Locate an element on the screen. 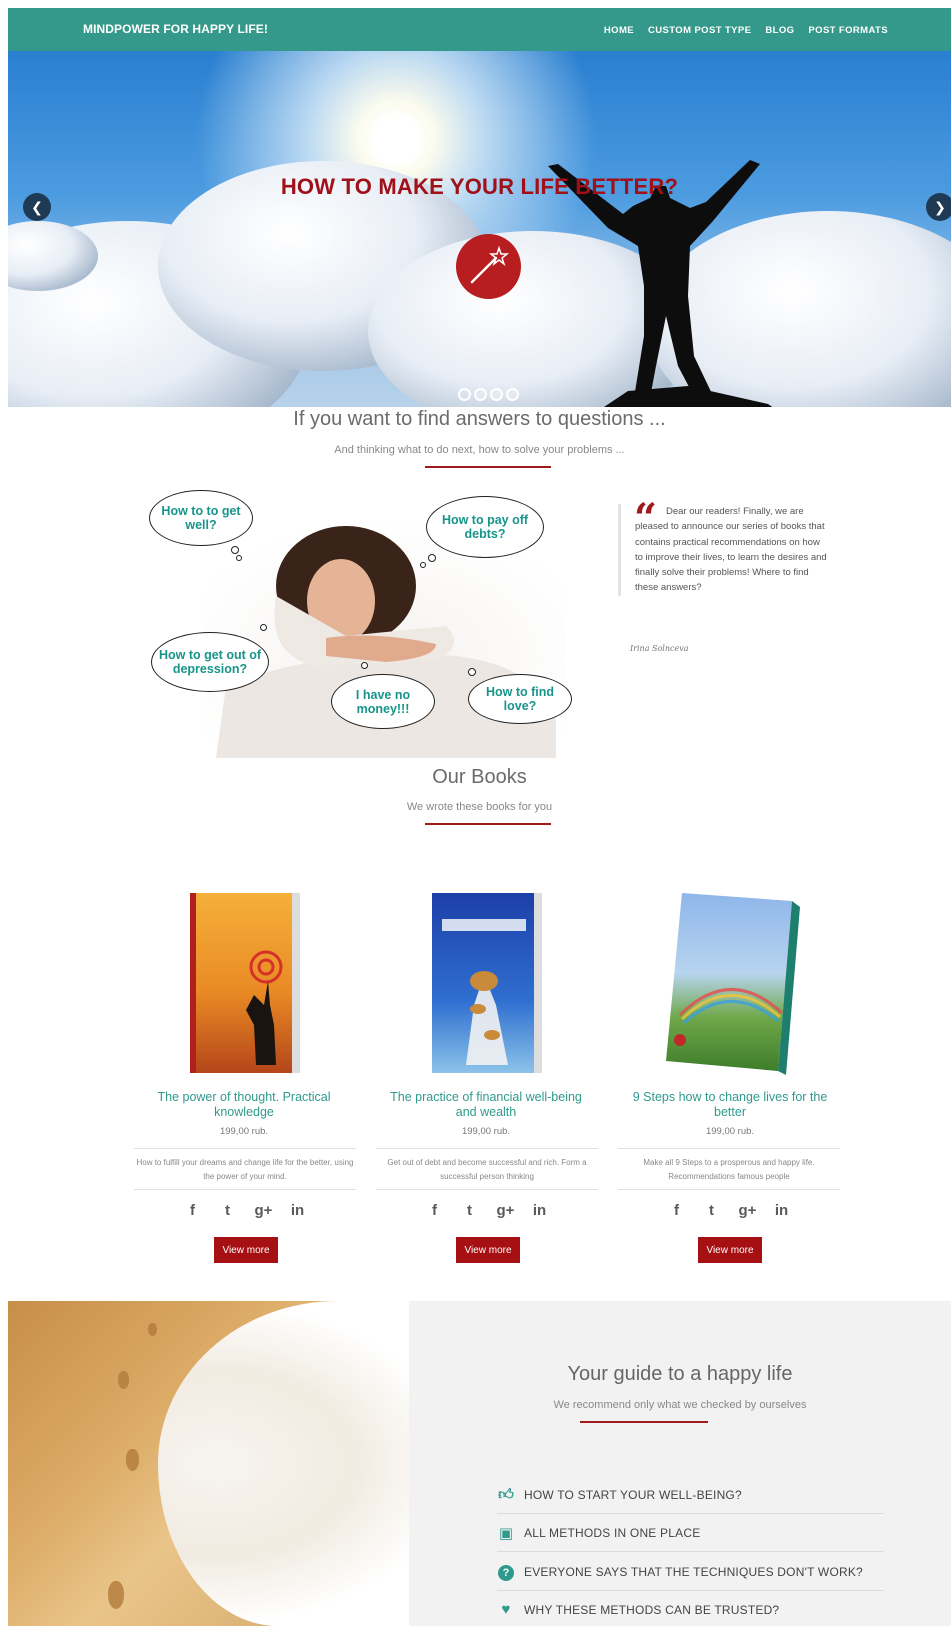 The height and width of the screenshot is (1626, 951). hero-title: HOW TO MAKE YOUR LIFE BETTER? is located at coordinates (479, 186).